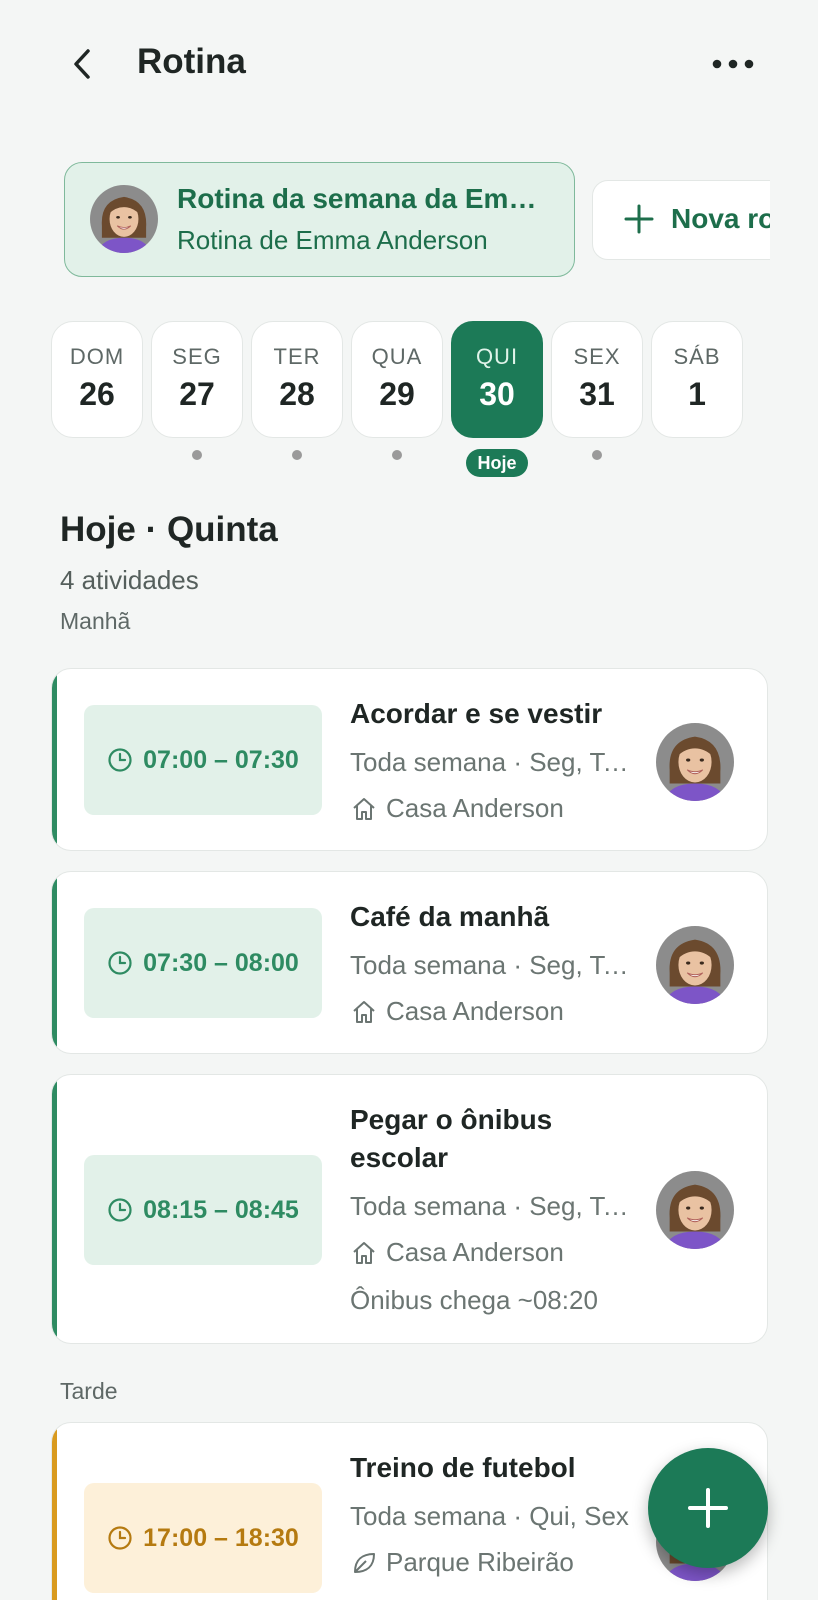  I want to click on back-button, so click(82, 64).